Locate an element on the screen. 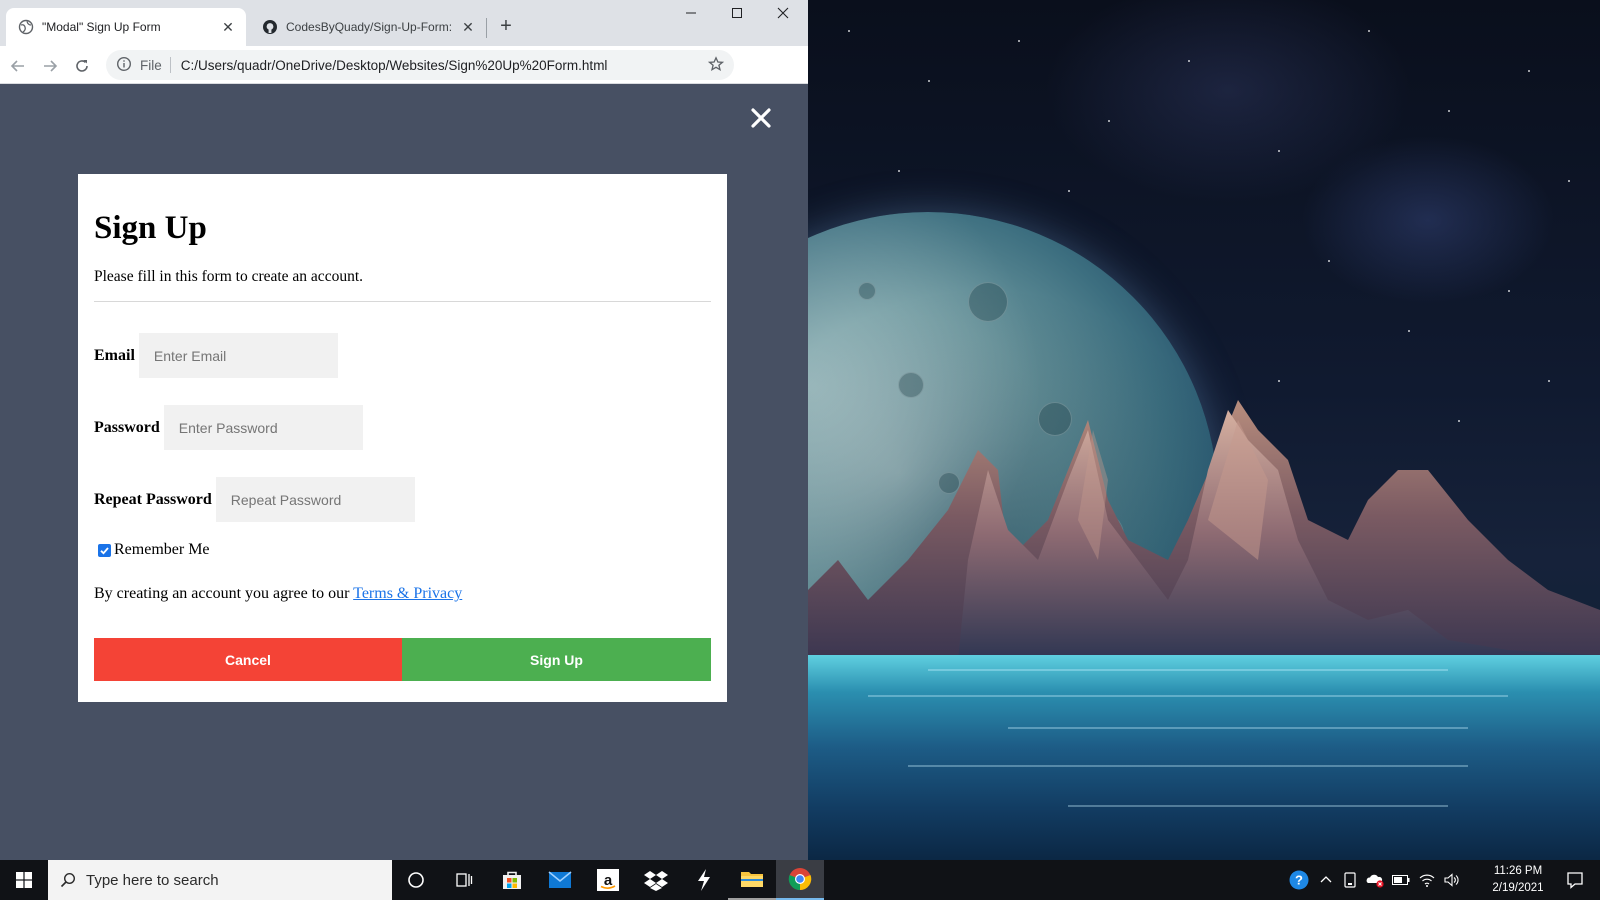  dropbox-icon is located at coordinates (656, 881).